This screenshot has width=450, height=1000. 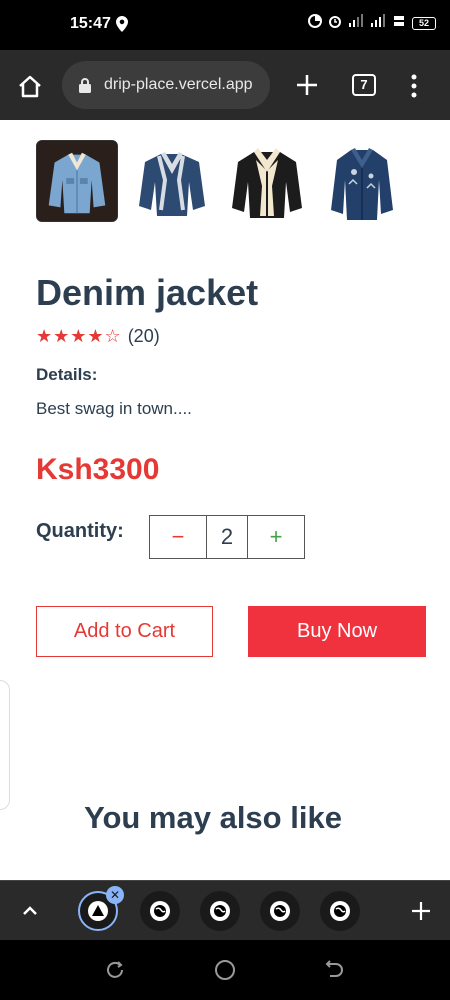 What do you see at coordinates (115, 970) in the screenshot?
I see `recent-apps-icon` at bounding box center [115, 970].